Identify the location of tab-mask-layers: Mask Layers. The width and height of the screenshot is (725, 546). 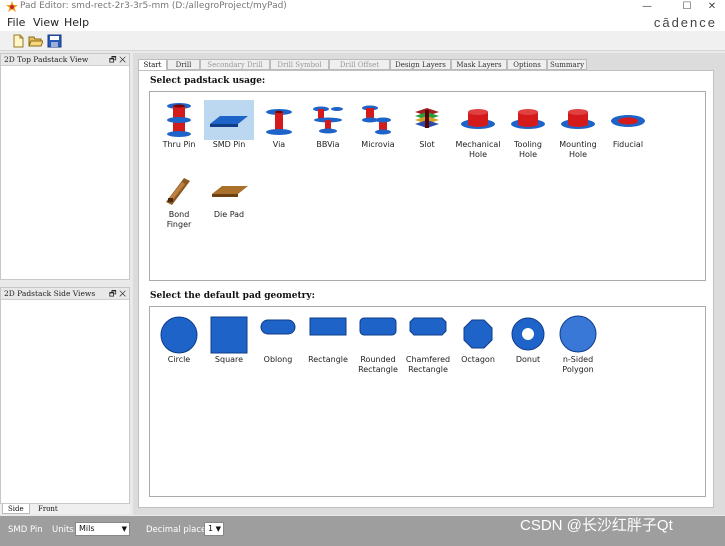
(479, 64).